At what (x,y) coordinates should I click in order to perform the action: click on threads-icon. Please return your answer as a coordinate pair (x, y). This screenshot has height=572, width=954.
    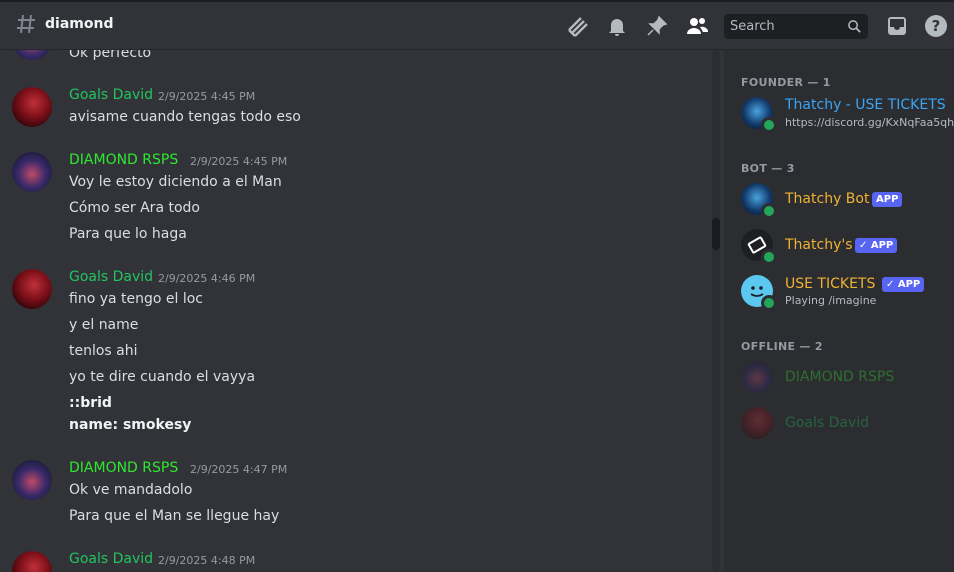
    Looking at the image, I should click on (577, 26).